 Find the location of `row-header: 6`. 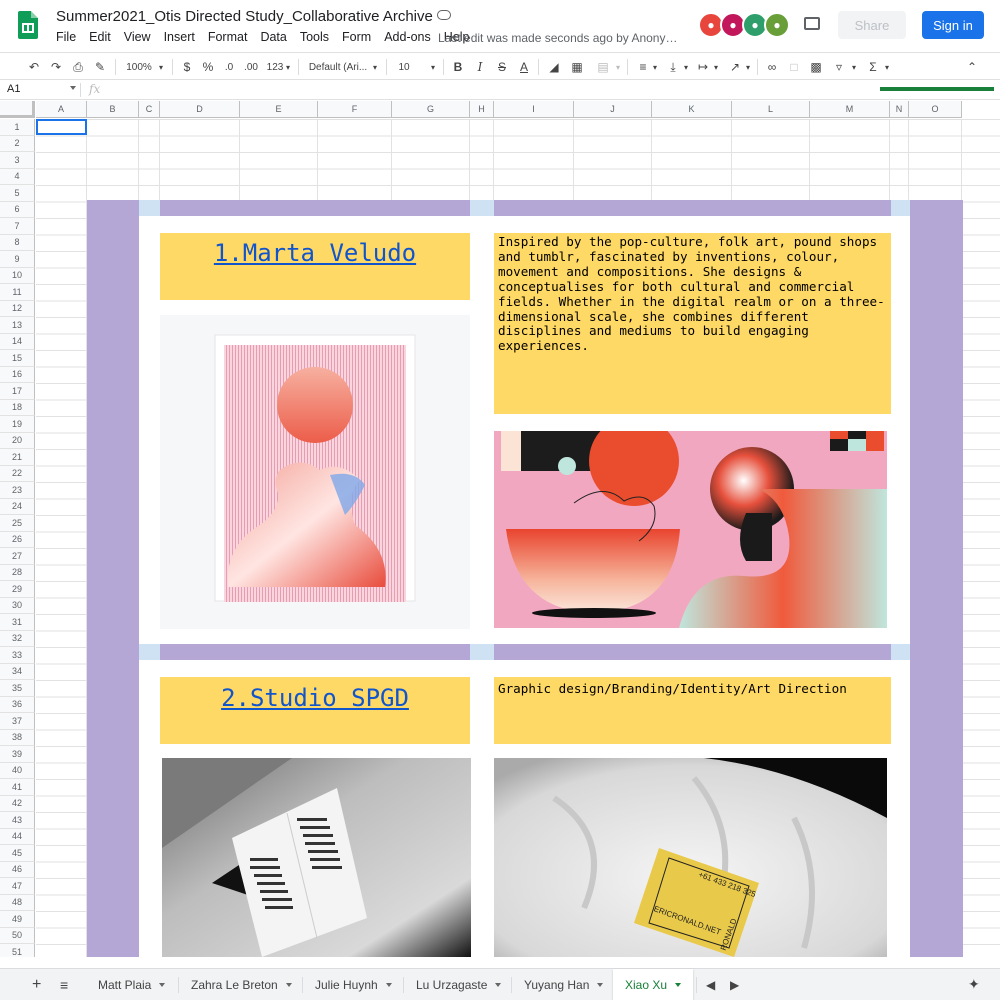

row-header: 6 is located at coordinates (17, 209).